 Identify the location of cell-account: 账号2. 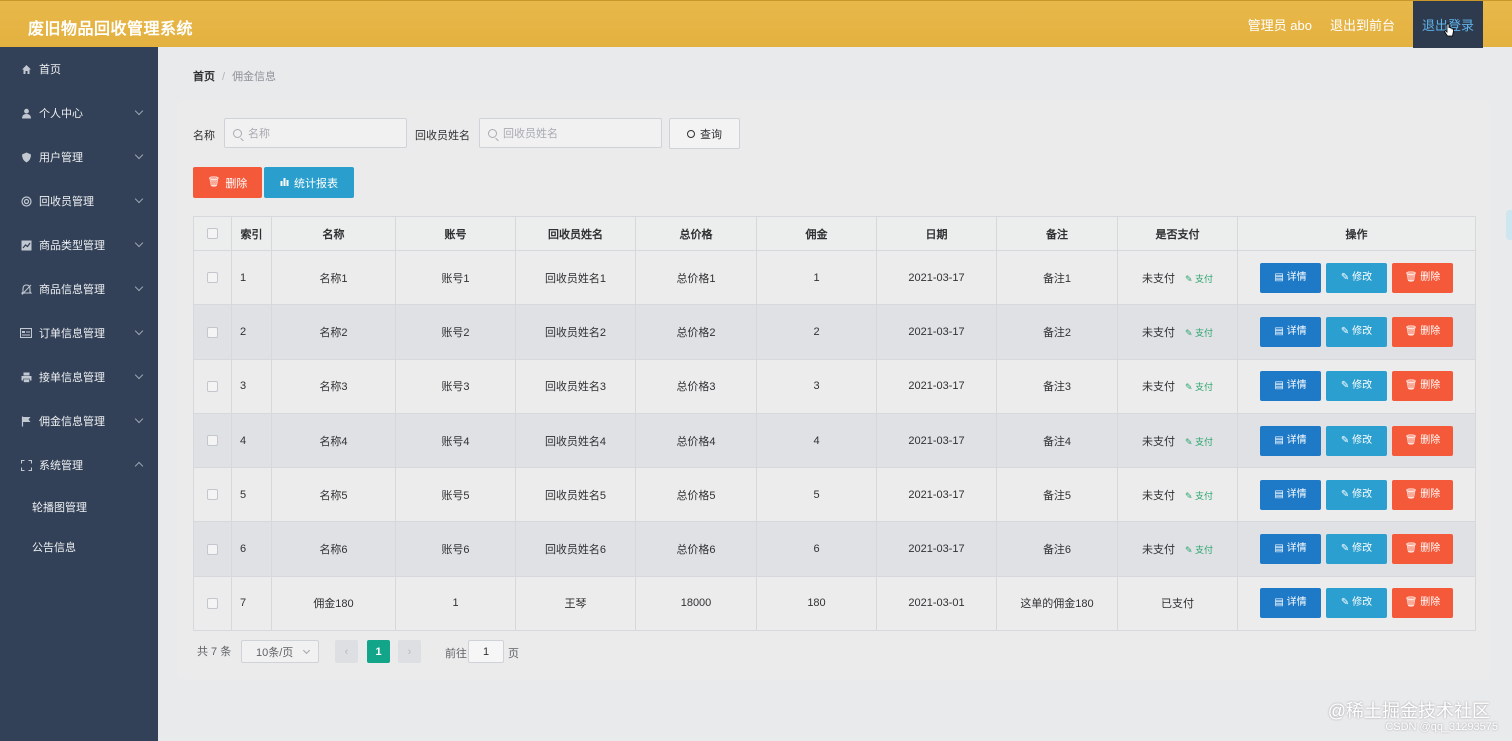
(455, 332).